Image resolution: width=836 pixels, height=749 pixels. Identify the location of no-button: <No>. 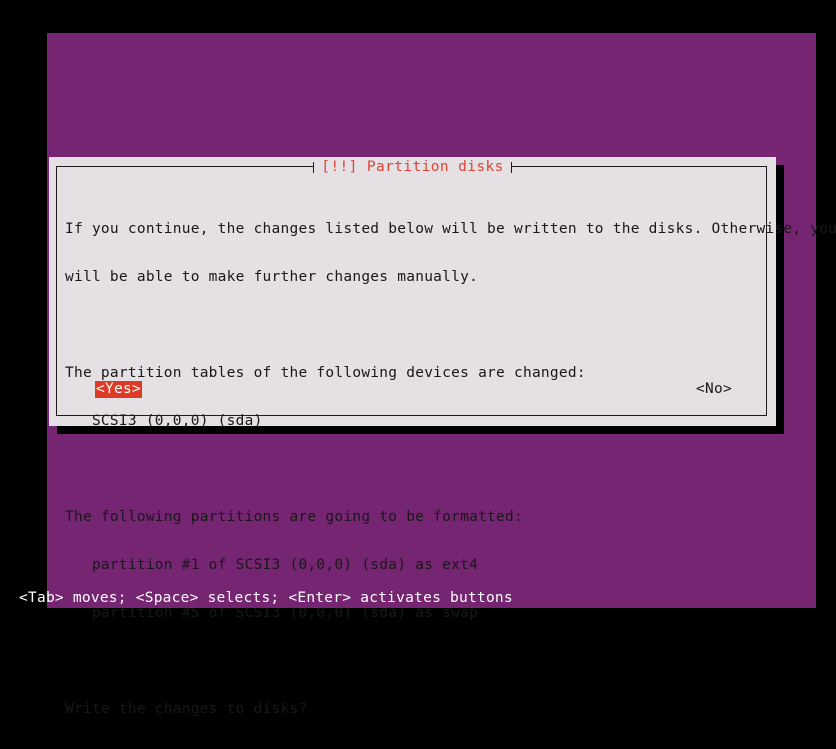
(714, 389).